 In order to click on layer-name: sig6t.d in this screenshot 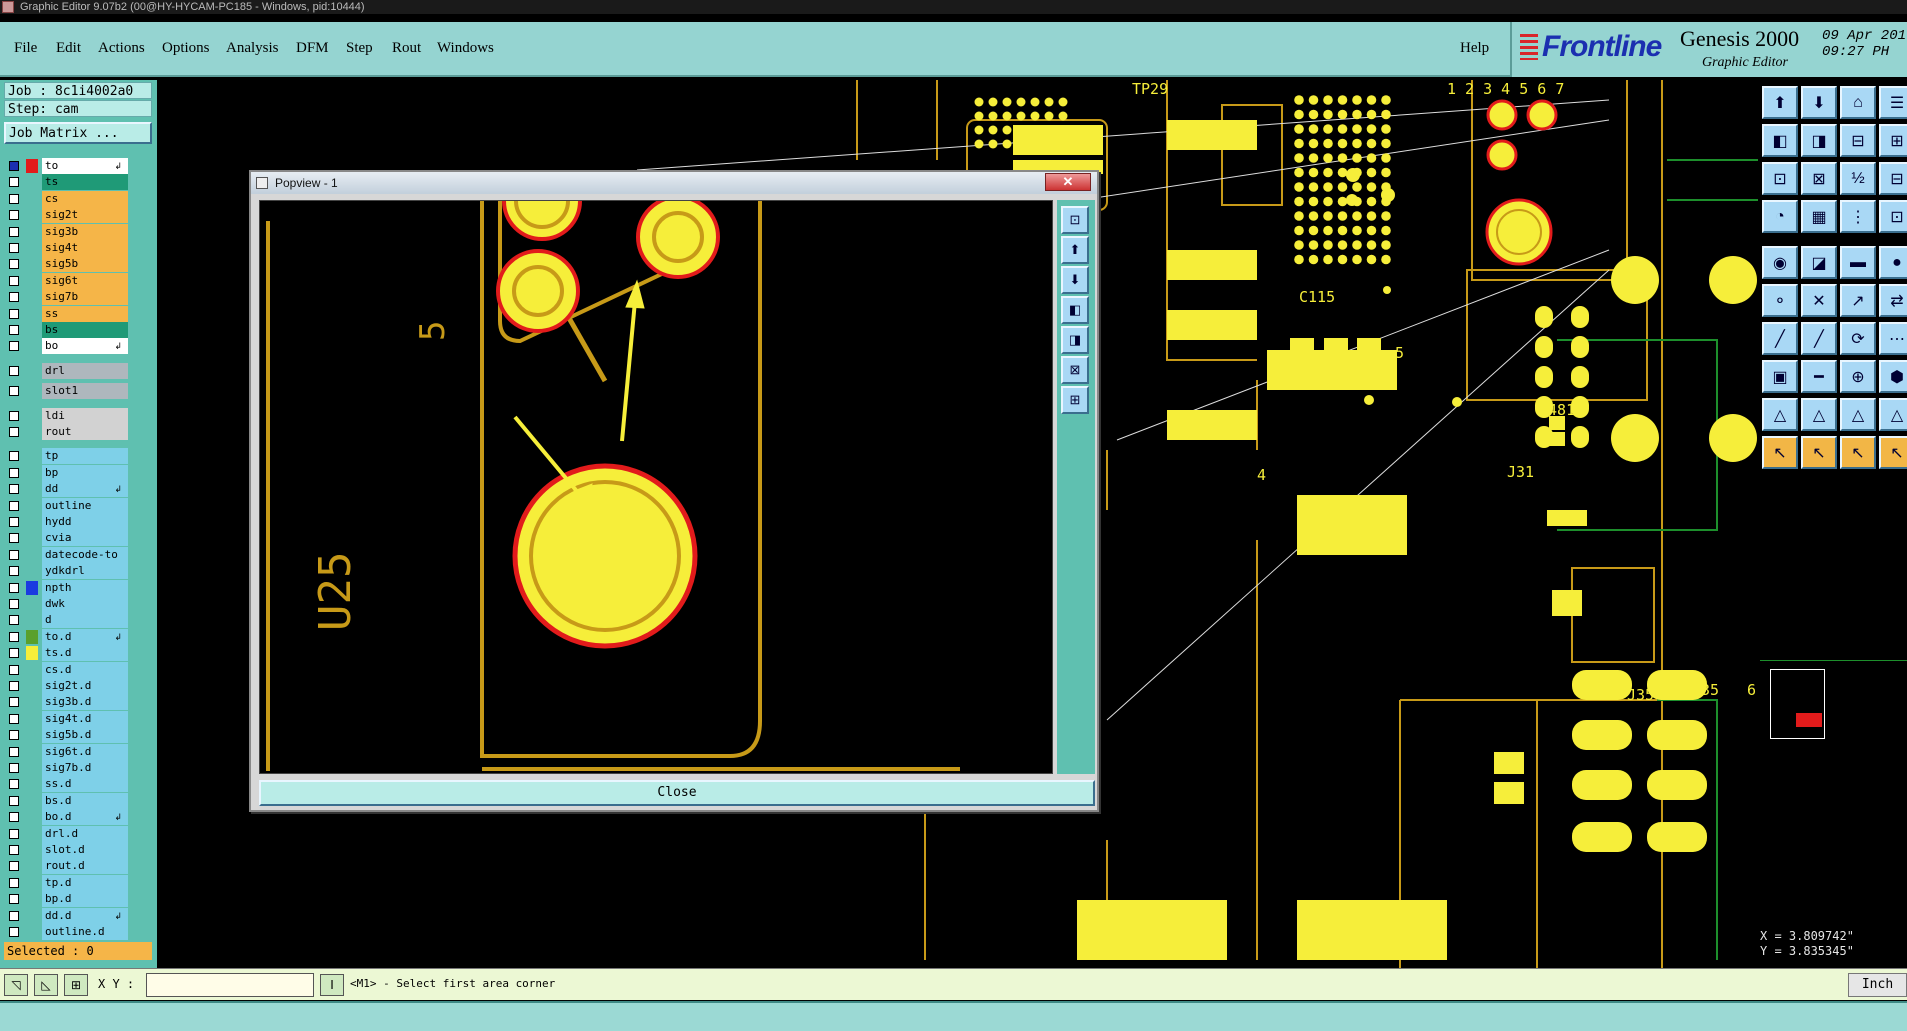, I will do `click(85, 751)`.